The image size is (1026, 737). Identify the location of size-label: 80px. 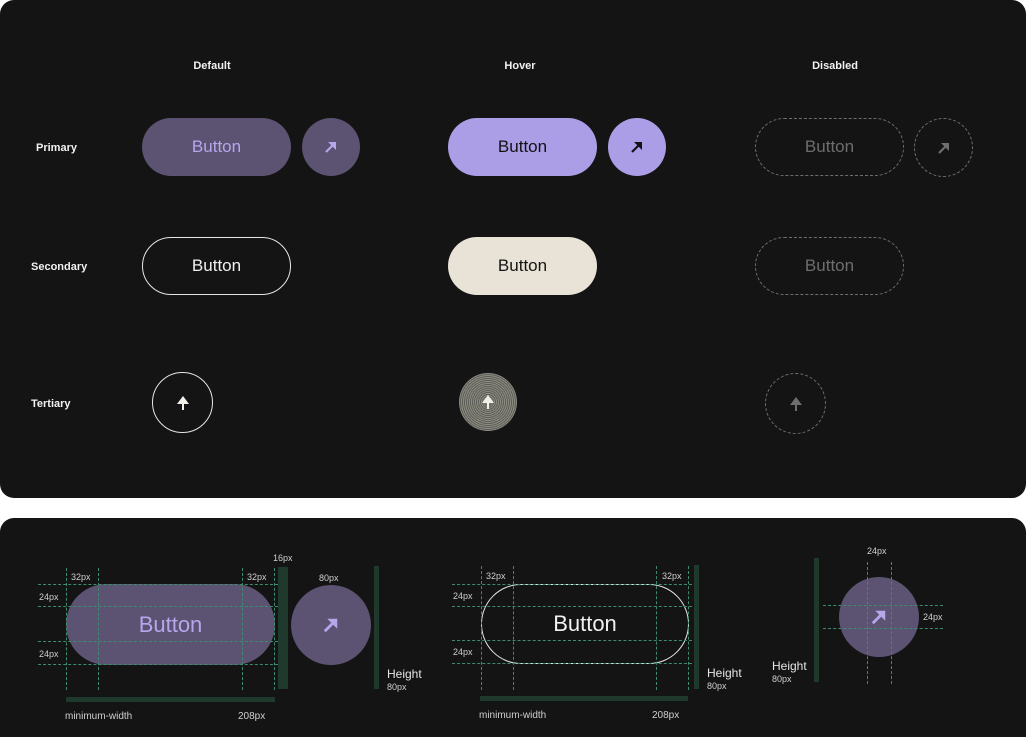
(329, 578).